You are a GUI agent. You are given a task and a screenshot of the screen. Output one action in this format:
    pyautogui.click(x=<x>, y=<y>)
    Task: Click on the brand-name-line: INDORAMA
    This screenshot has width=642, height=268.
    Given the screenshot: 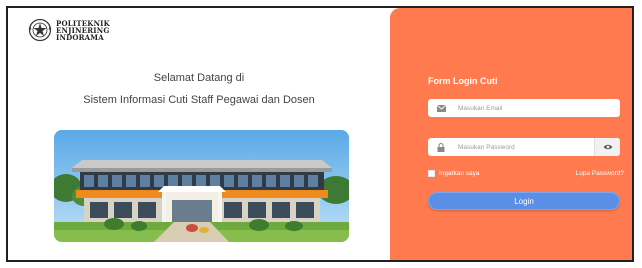 What is the action you would take?
    pyautogui.click(x=80, y=37)
    